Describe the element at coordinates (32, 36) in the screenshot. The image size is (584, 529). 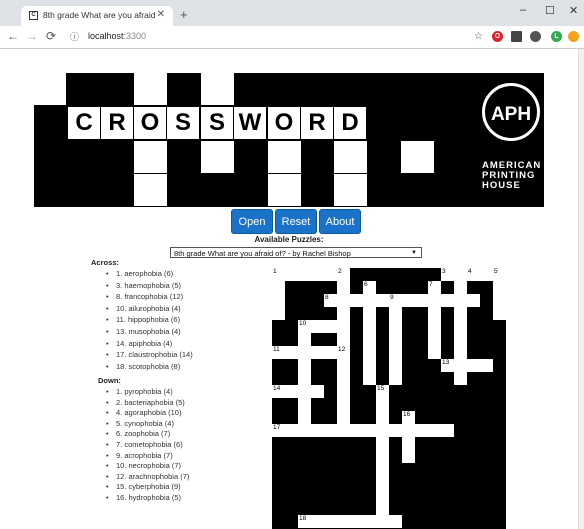
I see `forward-icon: →` at that location.